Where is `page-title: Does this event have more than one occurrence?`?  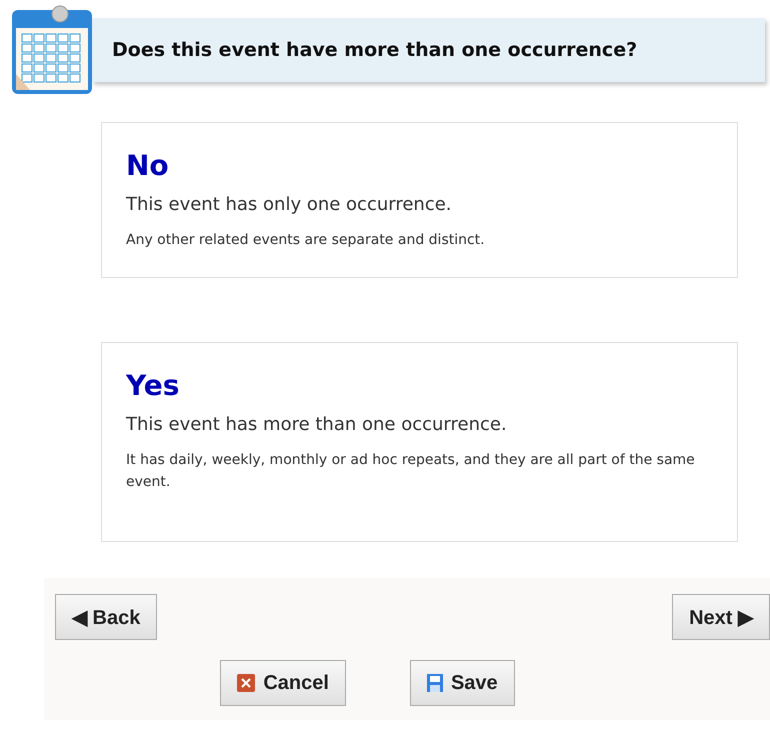 page-title: Does this event have more than one occurrence? is located at coordinates (428, 50).